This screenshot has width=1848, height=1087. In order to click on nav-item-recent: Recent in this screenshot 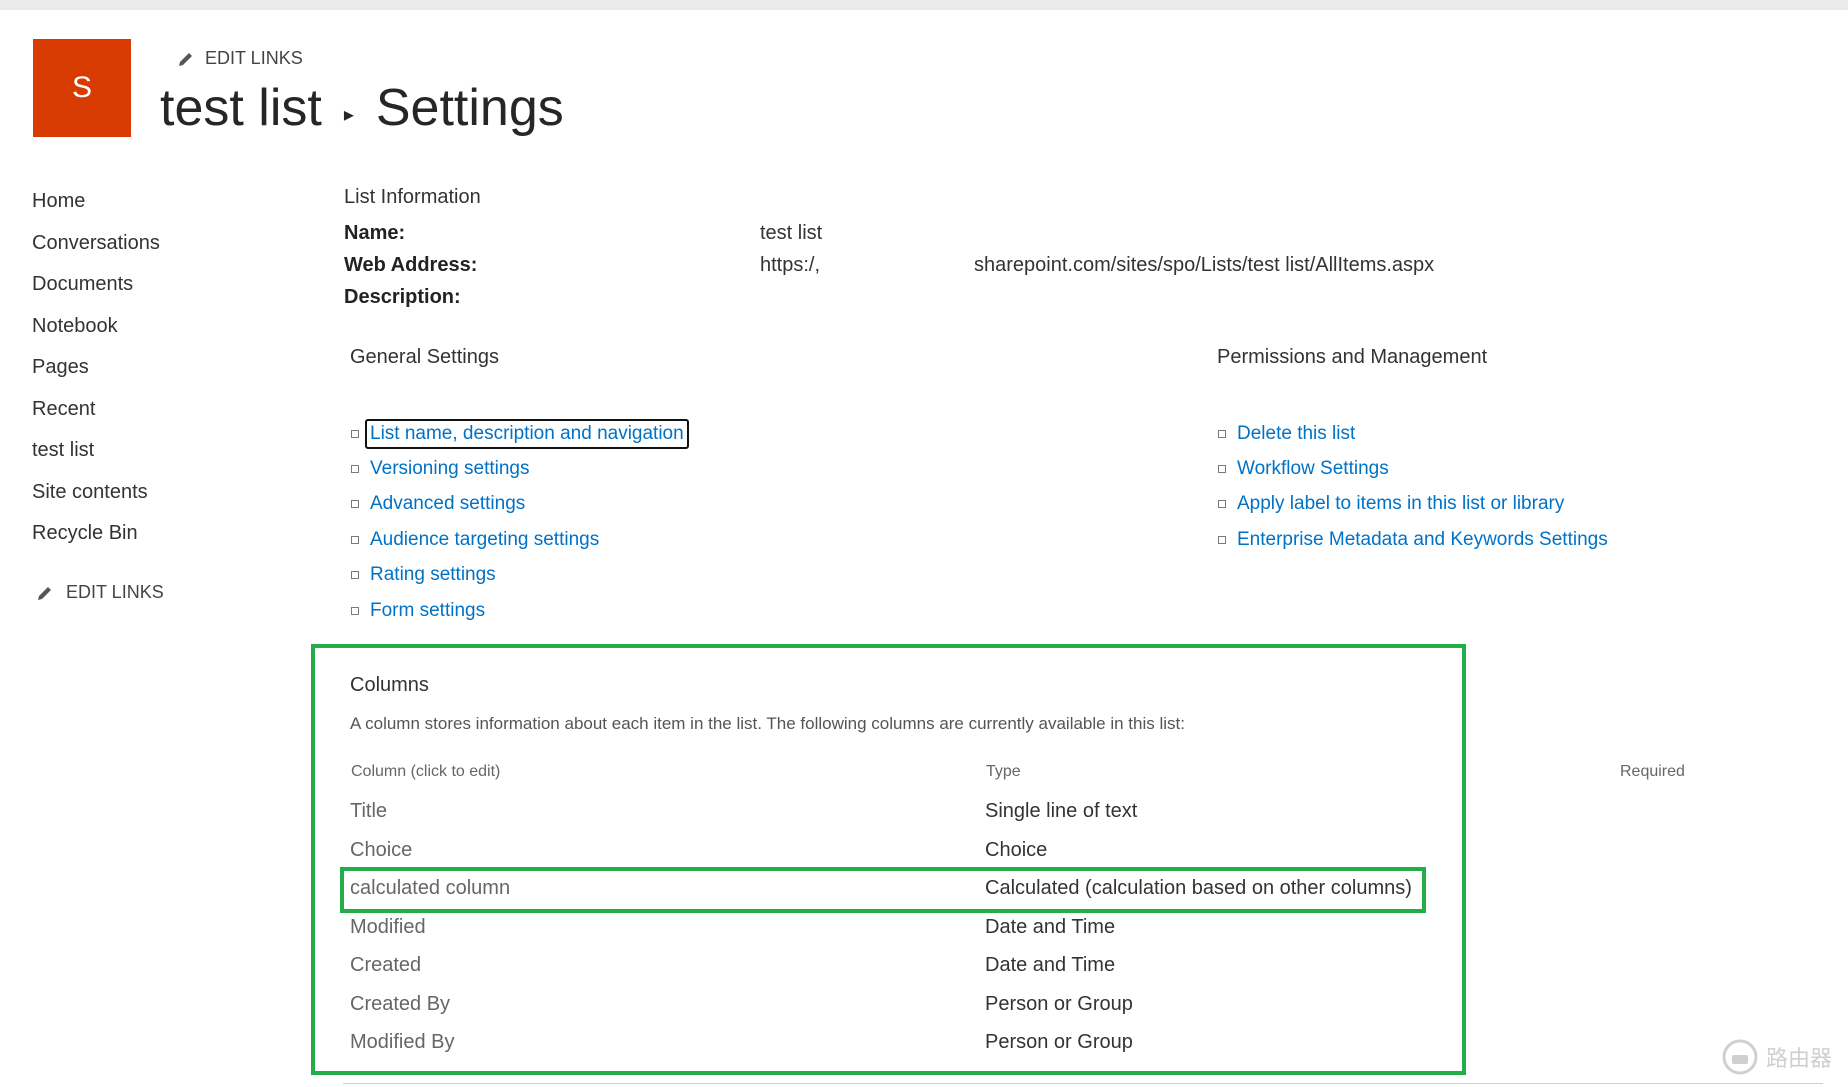, I will do `click(96, 415)`.